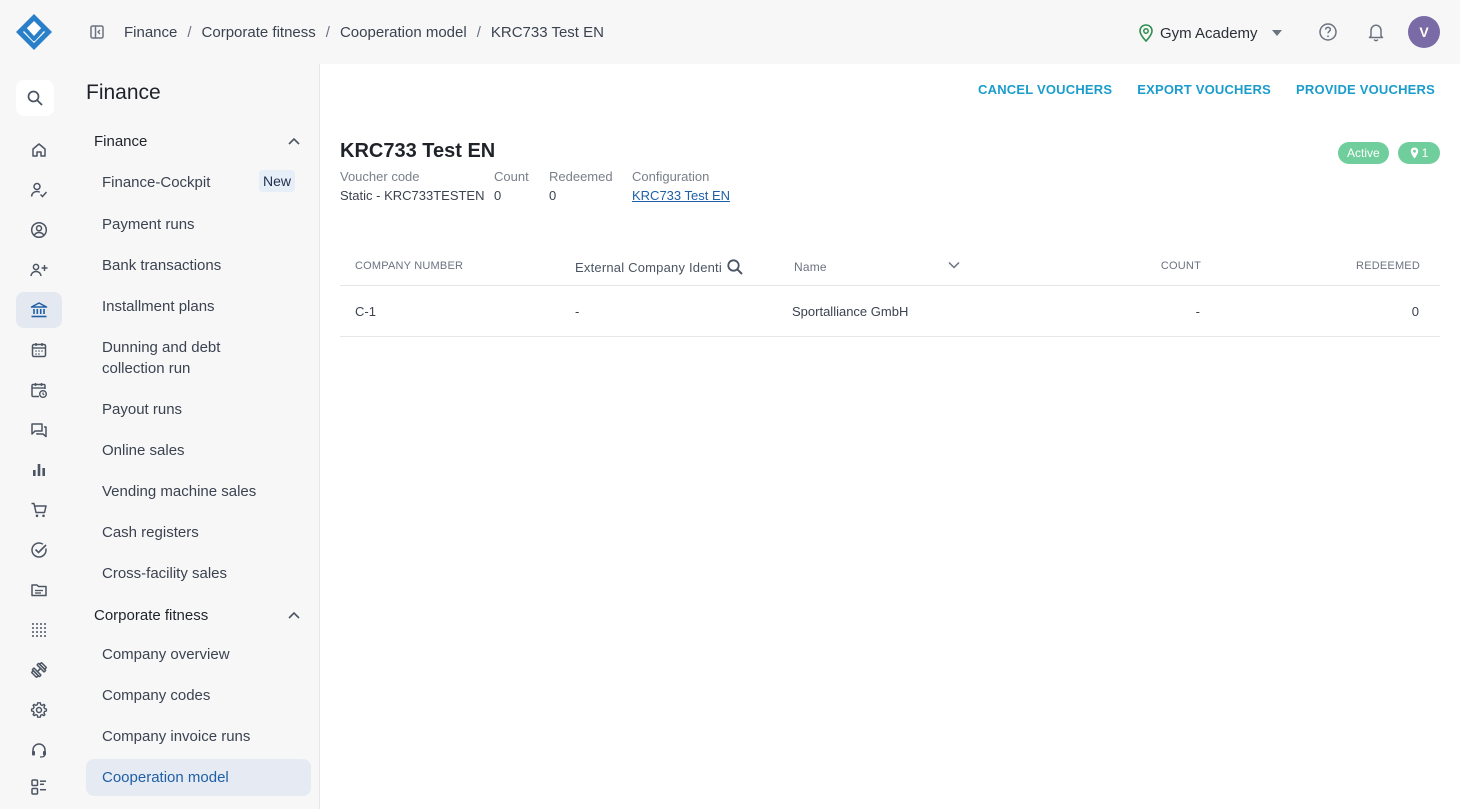 This screenshot has height=809, width=1460. I want to click on nav-payment-runs: Payment runs, so click(198, 224).